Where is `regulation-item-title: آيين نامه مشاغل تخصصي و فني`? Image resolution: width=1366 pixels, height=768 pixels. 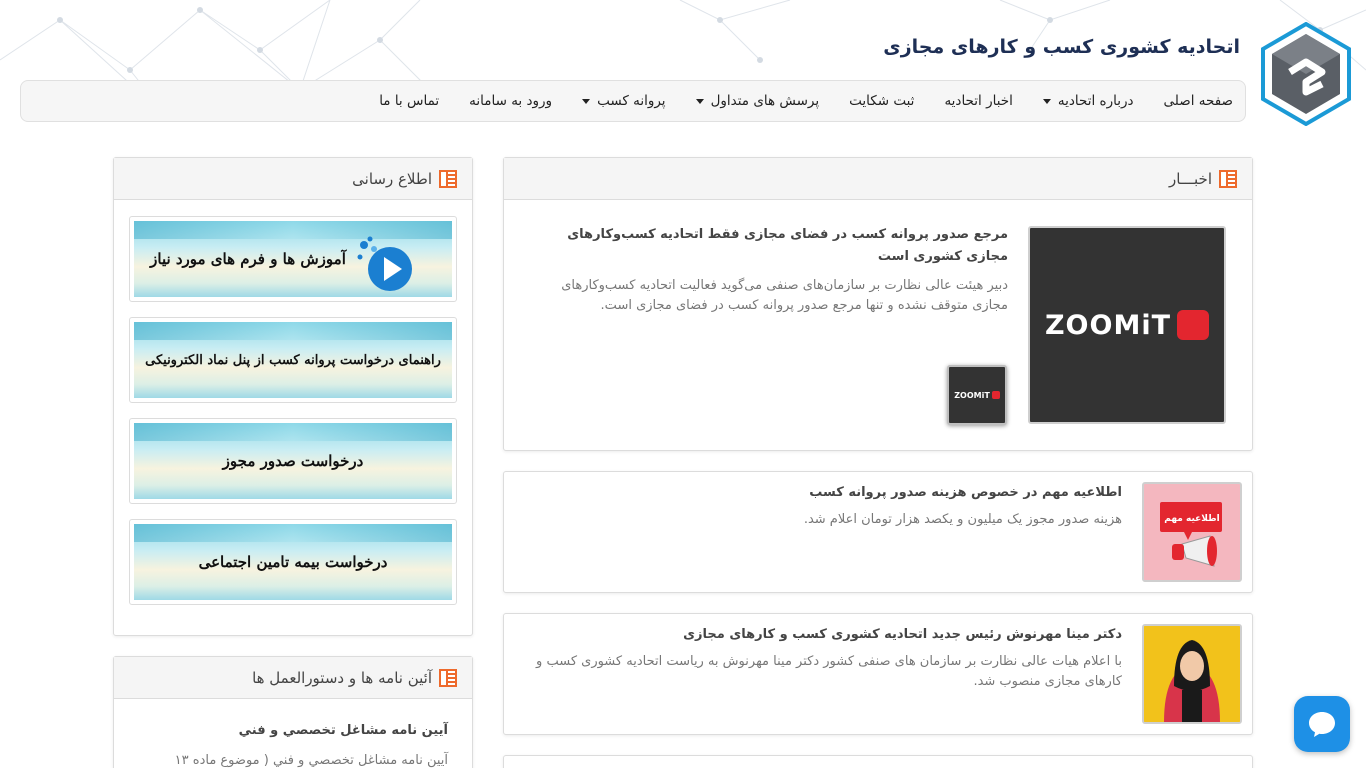
regulation-item-title: آيين نامه مشاغل تخصصي و فني is located at coordinates (343, 730).